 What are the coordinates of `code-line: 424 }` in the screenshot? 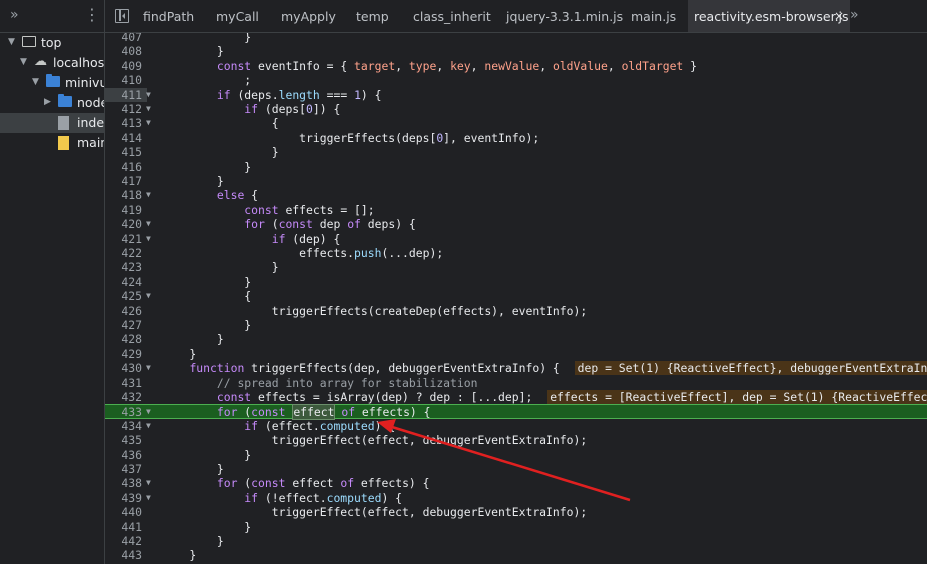 It's located at (516, 282).